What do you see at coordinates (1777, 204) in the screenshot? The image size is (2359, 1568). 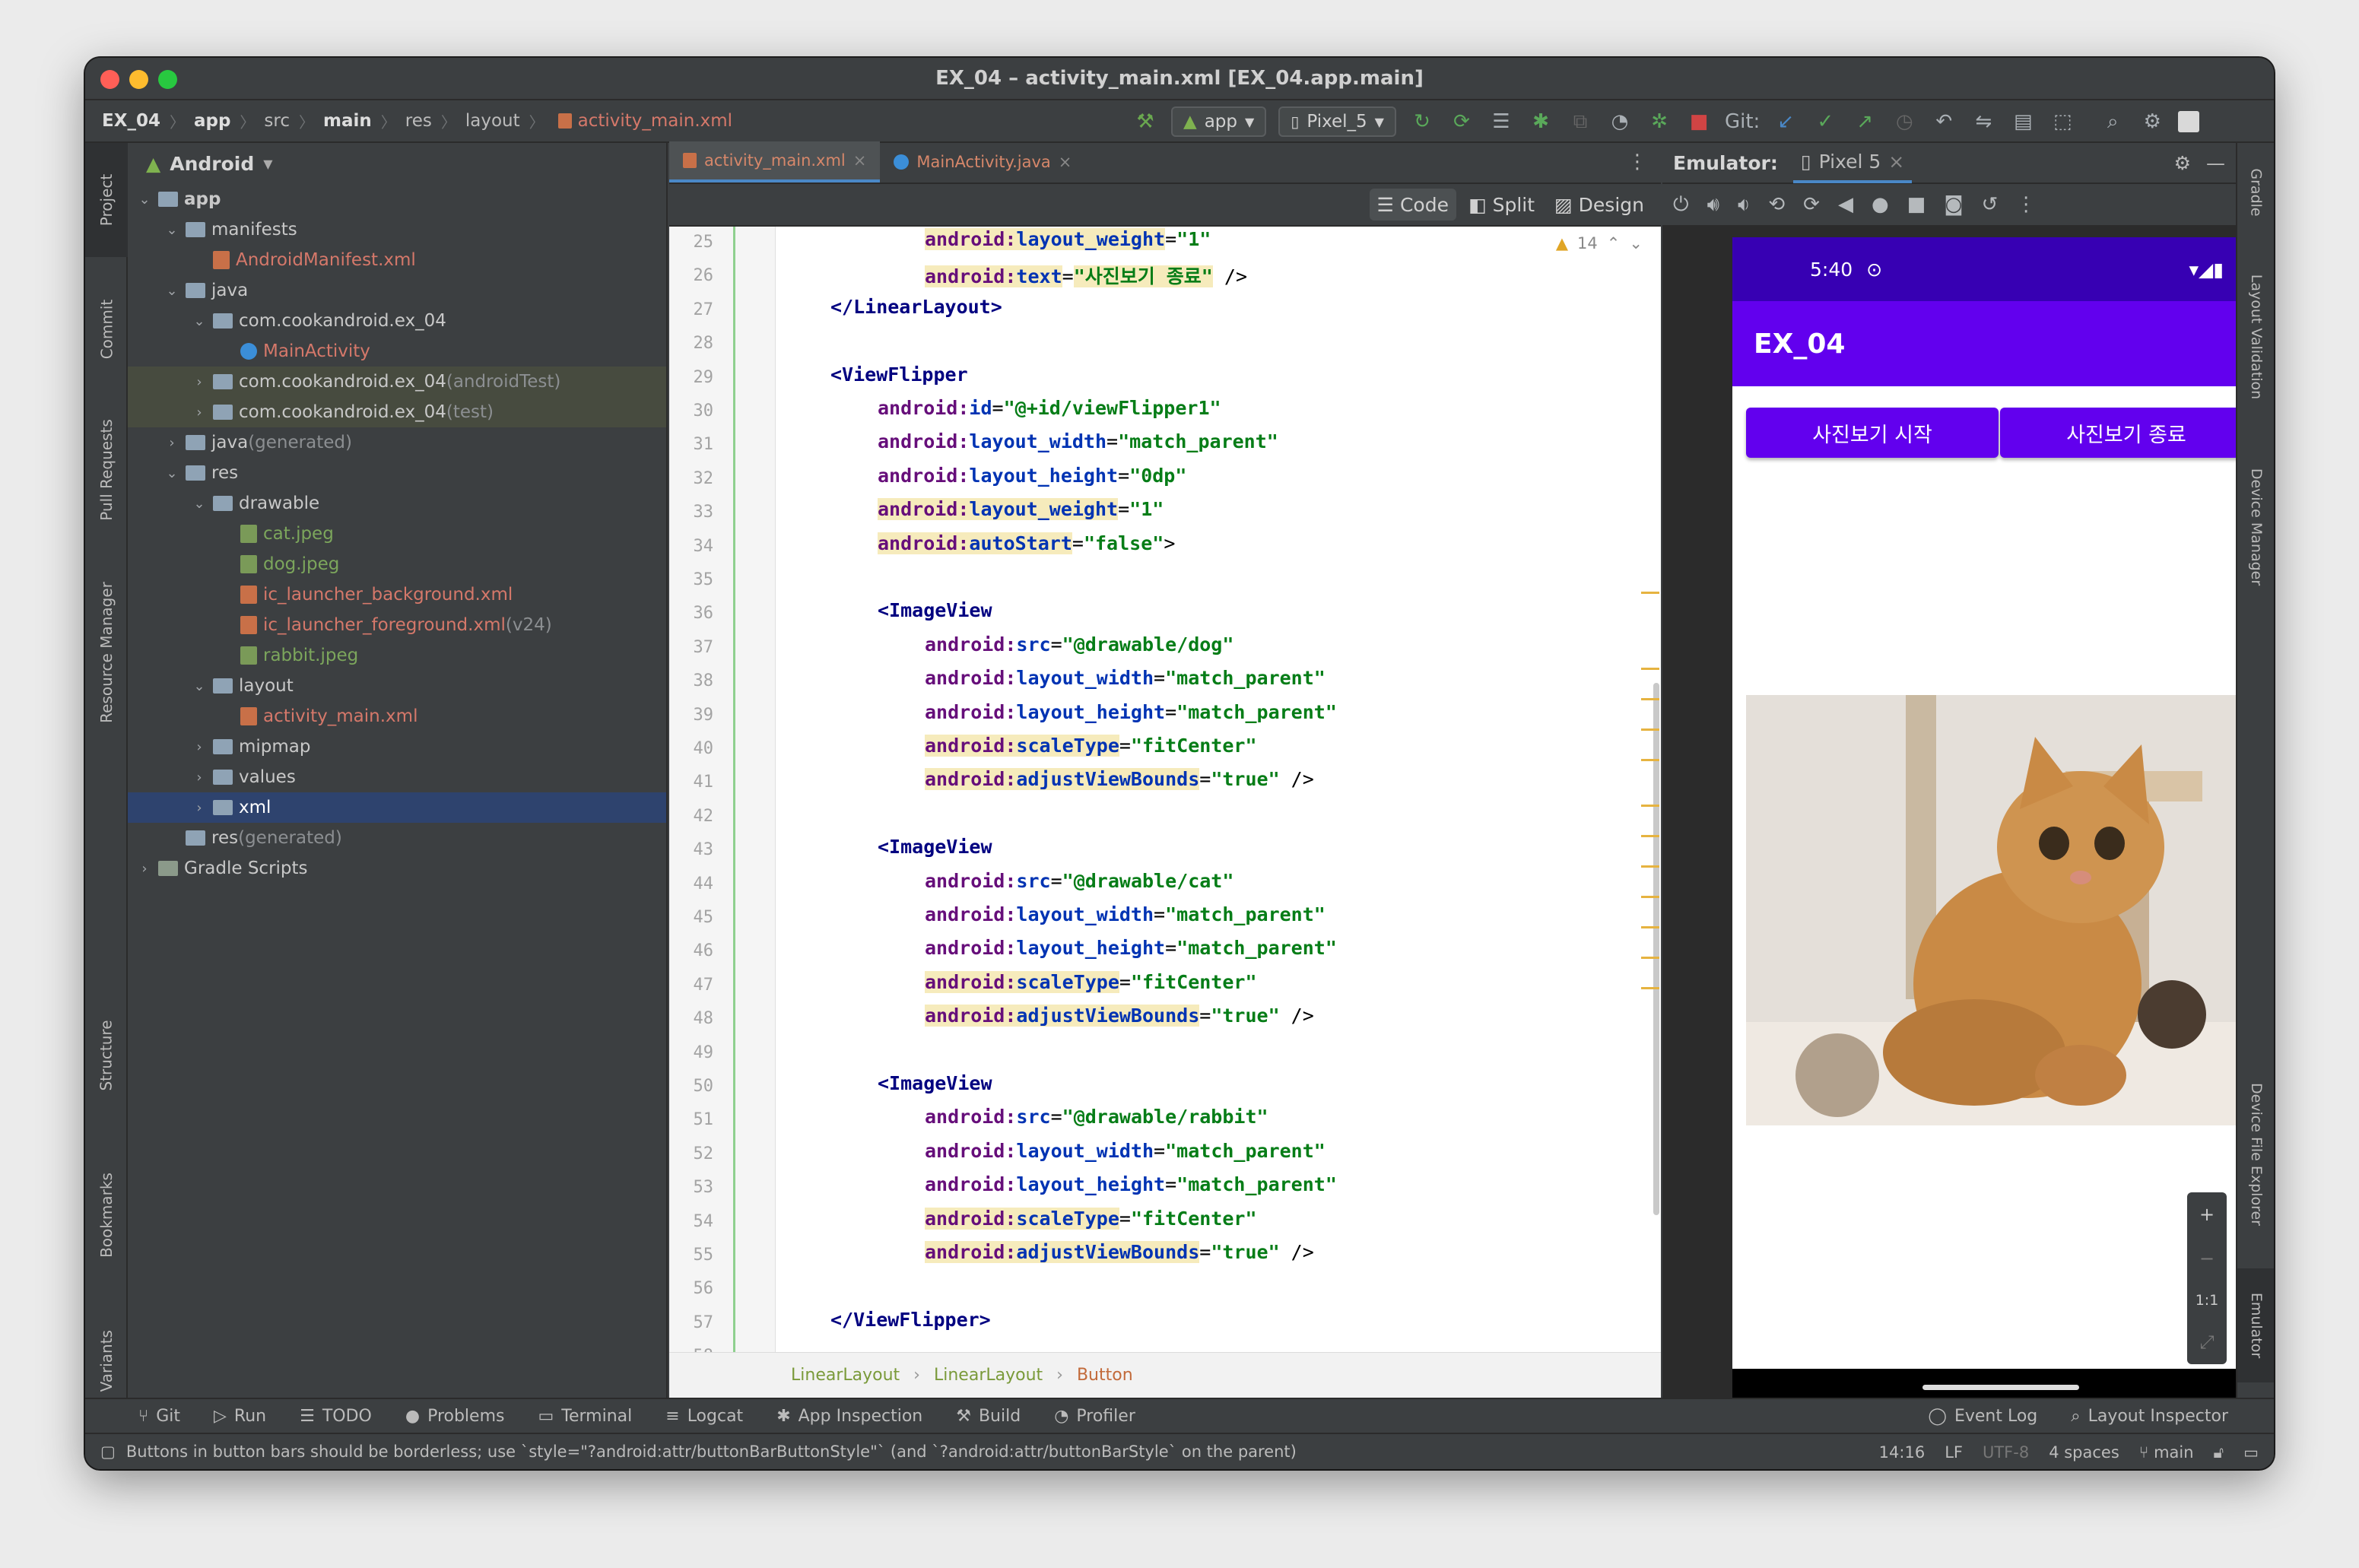 I see `rotate-left-icon: ⟲` at bounding box center [1777, 204].